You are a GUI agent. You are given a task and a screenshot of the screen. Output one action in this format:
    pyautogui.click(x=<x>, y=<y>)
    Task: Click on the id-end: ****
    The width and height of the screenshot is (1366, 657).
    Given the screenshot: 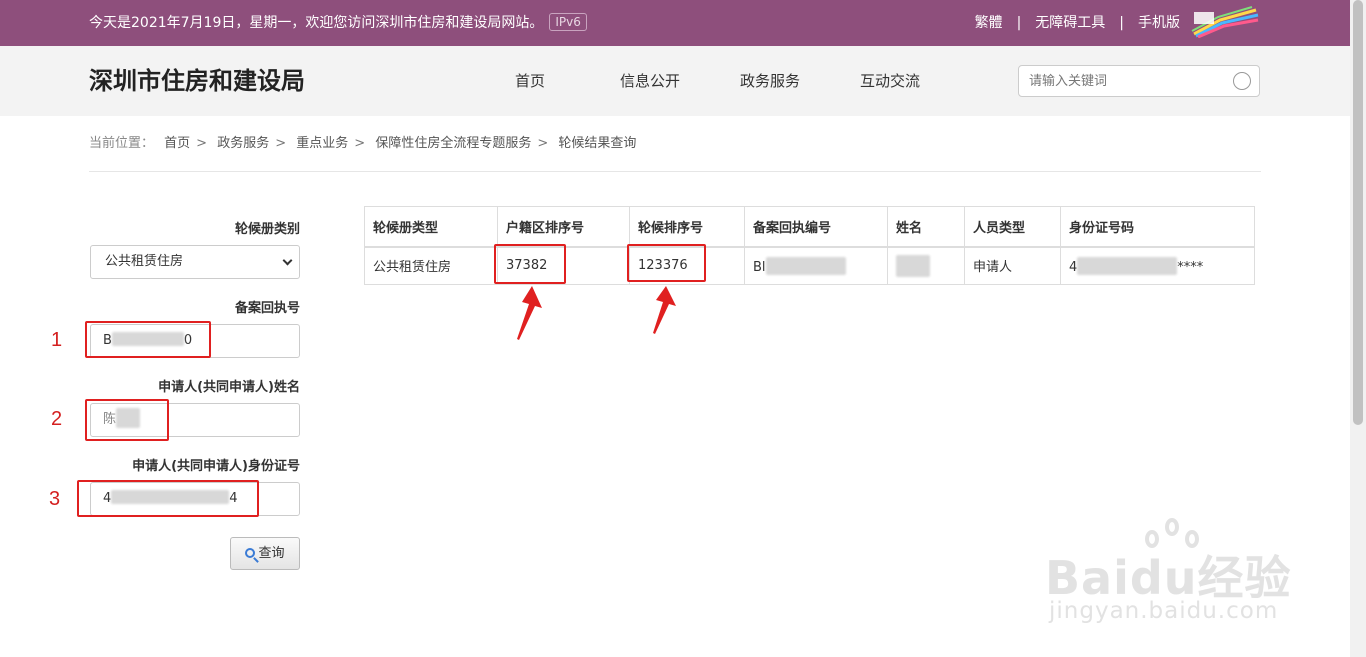 What is the action you would take?
    pyautogui.click(x=1190, y=267)
    